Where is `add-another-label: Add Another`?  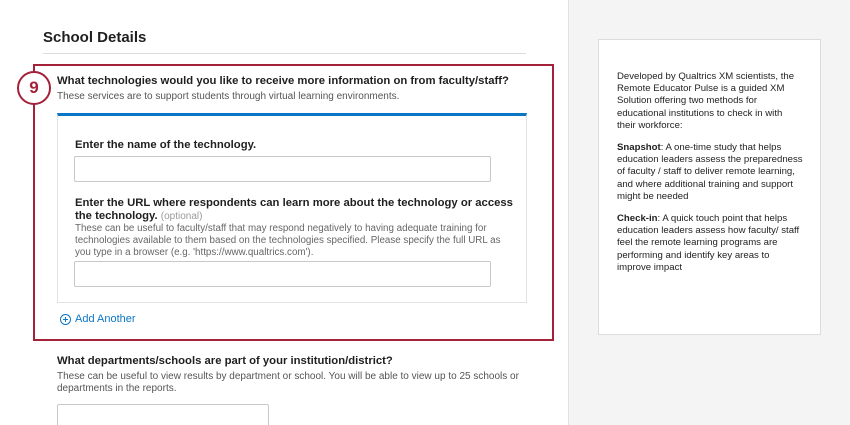 add-another-label: Add Another is located at coordinates (105, 319).